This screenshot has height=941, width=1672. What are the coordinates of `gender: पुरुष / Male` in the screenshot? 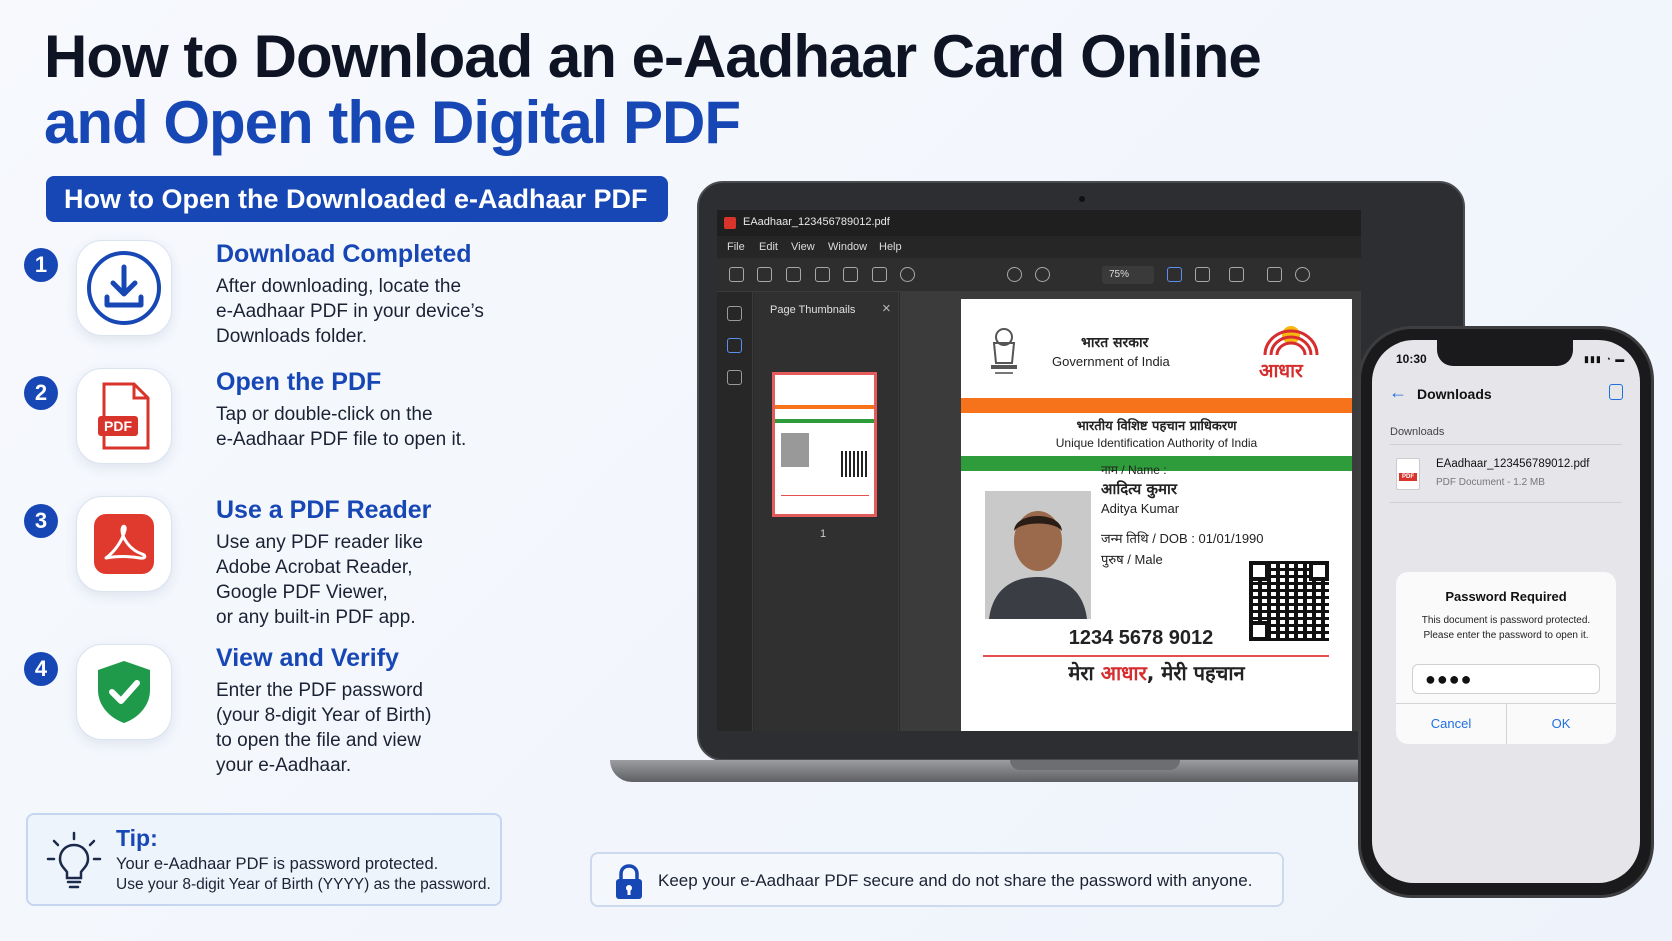 It's located at (1132, 559).